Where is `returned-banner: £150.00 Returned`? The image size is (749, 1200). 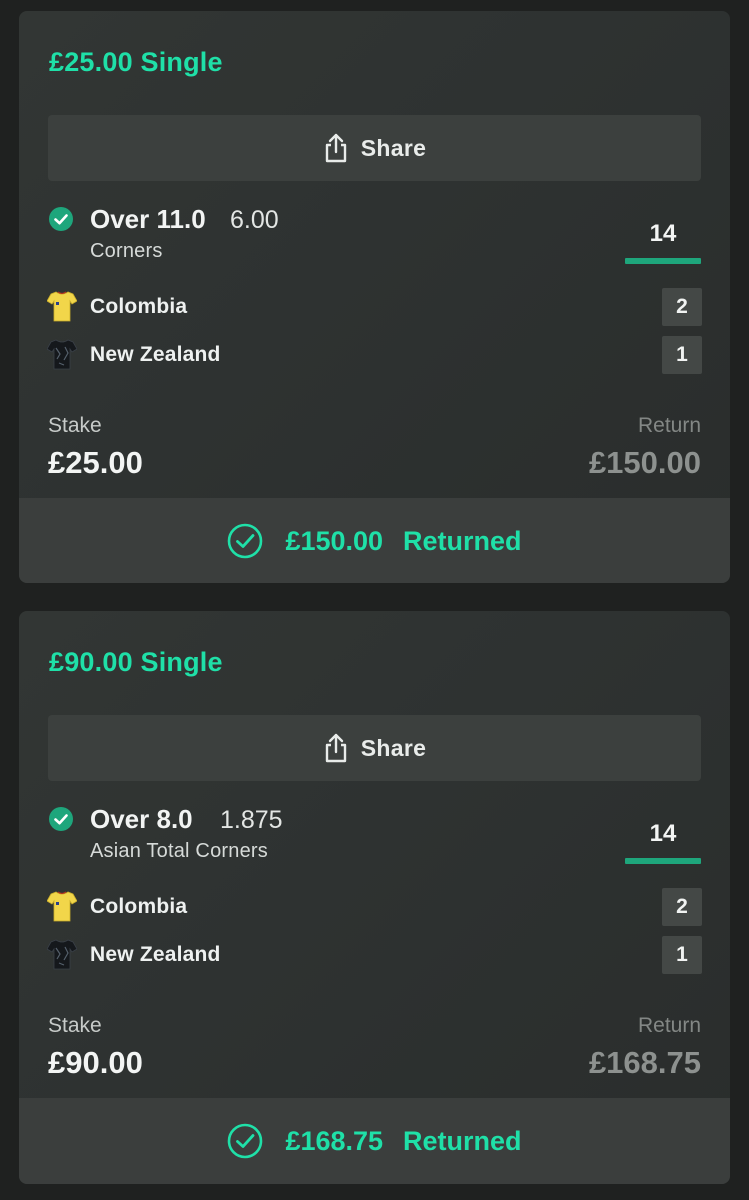
returned-banner: £150.00 Returned is located at coordinates (374, 540).